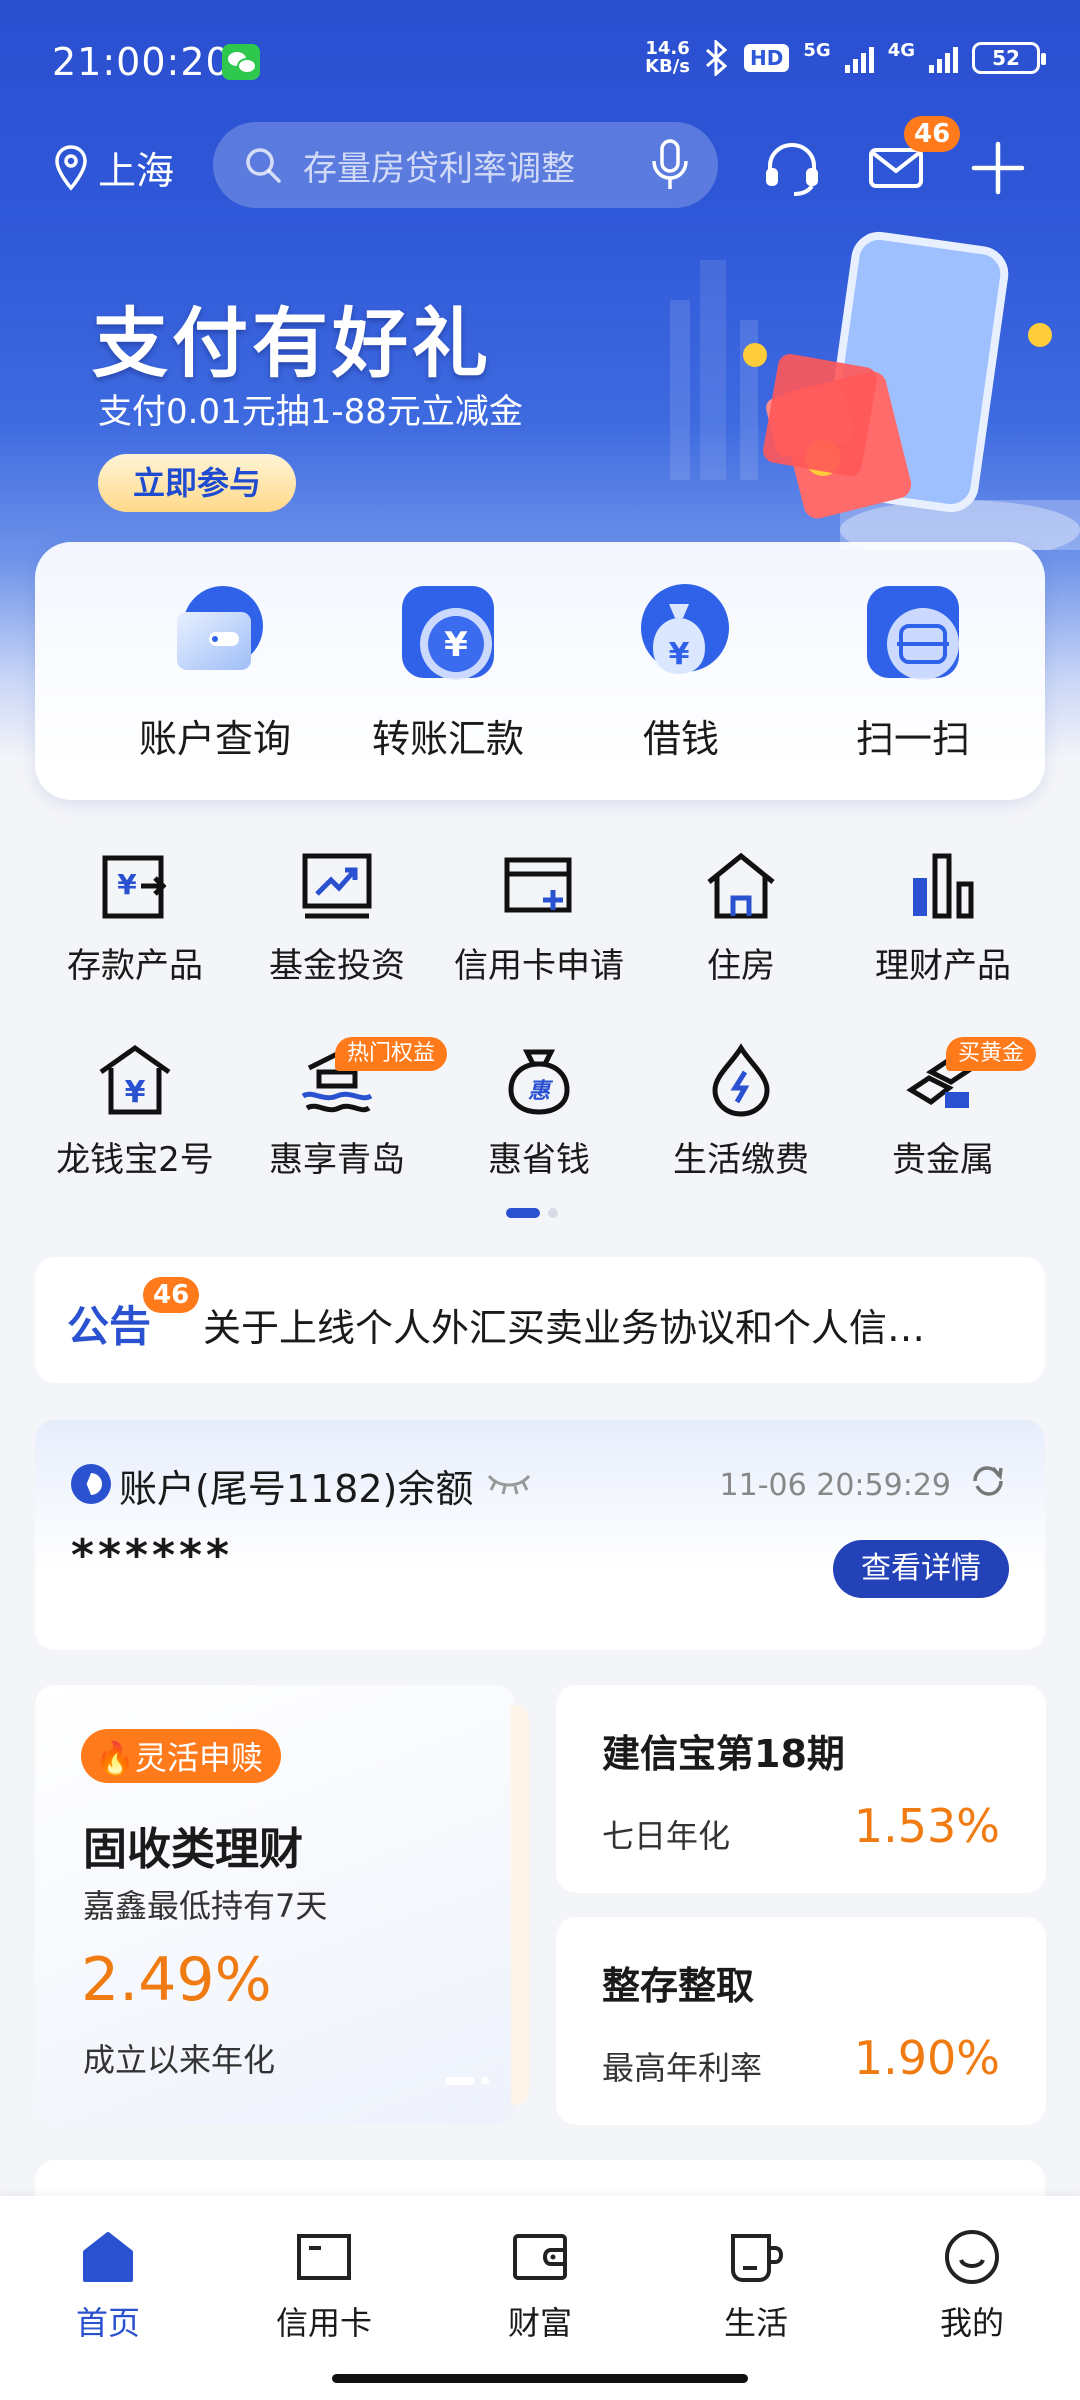  Describe the element at coordinates (682, 2068) in the screenshot. I see `product-rate-label: 最高年利率` at that location.